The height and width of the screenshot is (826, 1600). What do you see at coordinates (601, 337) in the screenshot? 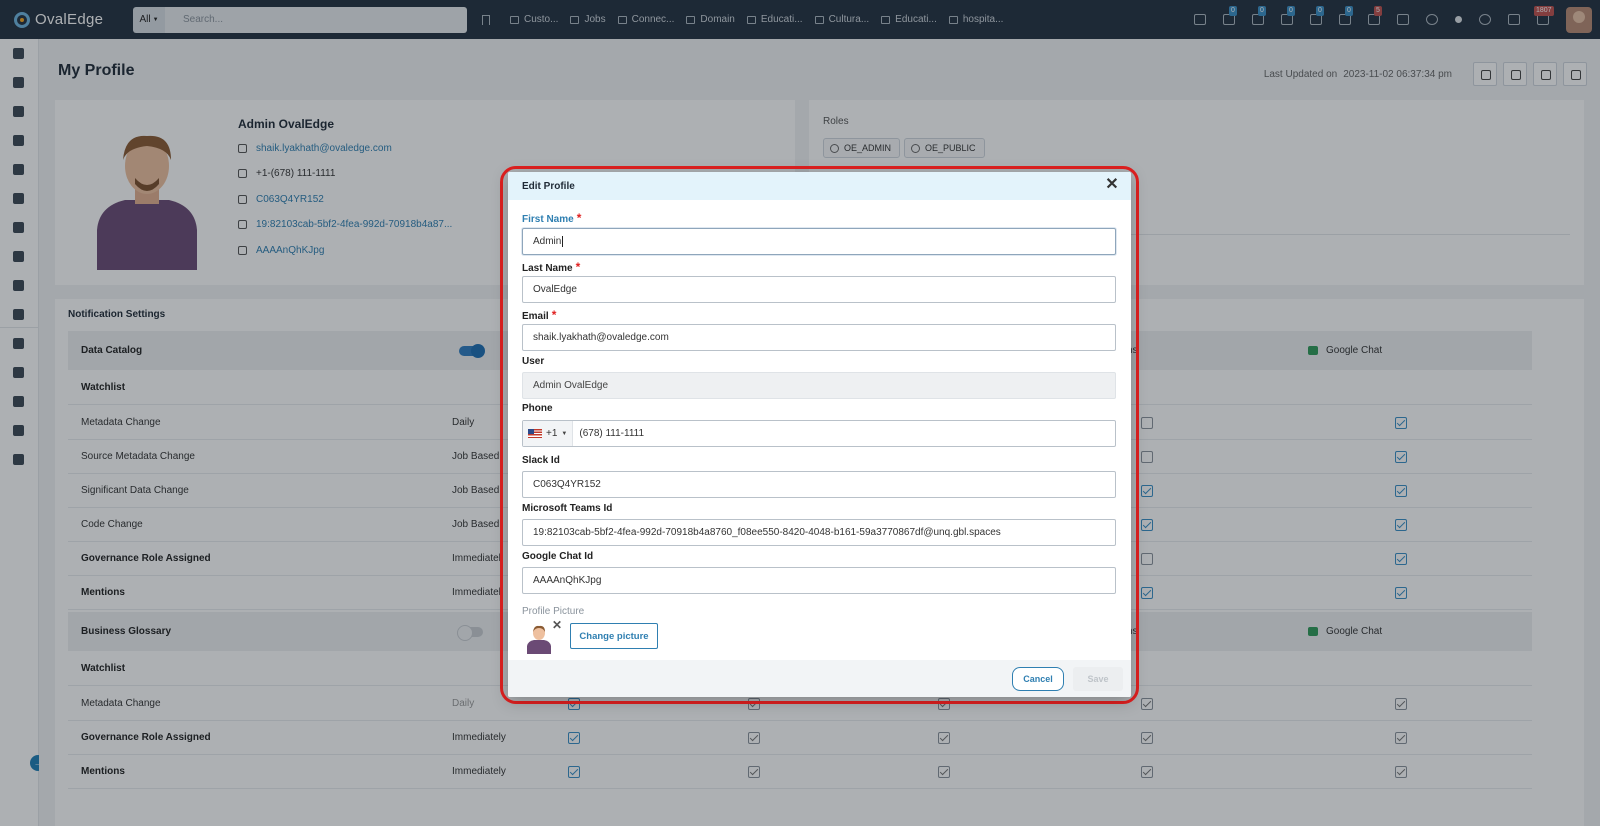
I see `email-value: shaik.lyakhath@ovaledge.com` at bounding box center [601, 337].